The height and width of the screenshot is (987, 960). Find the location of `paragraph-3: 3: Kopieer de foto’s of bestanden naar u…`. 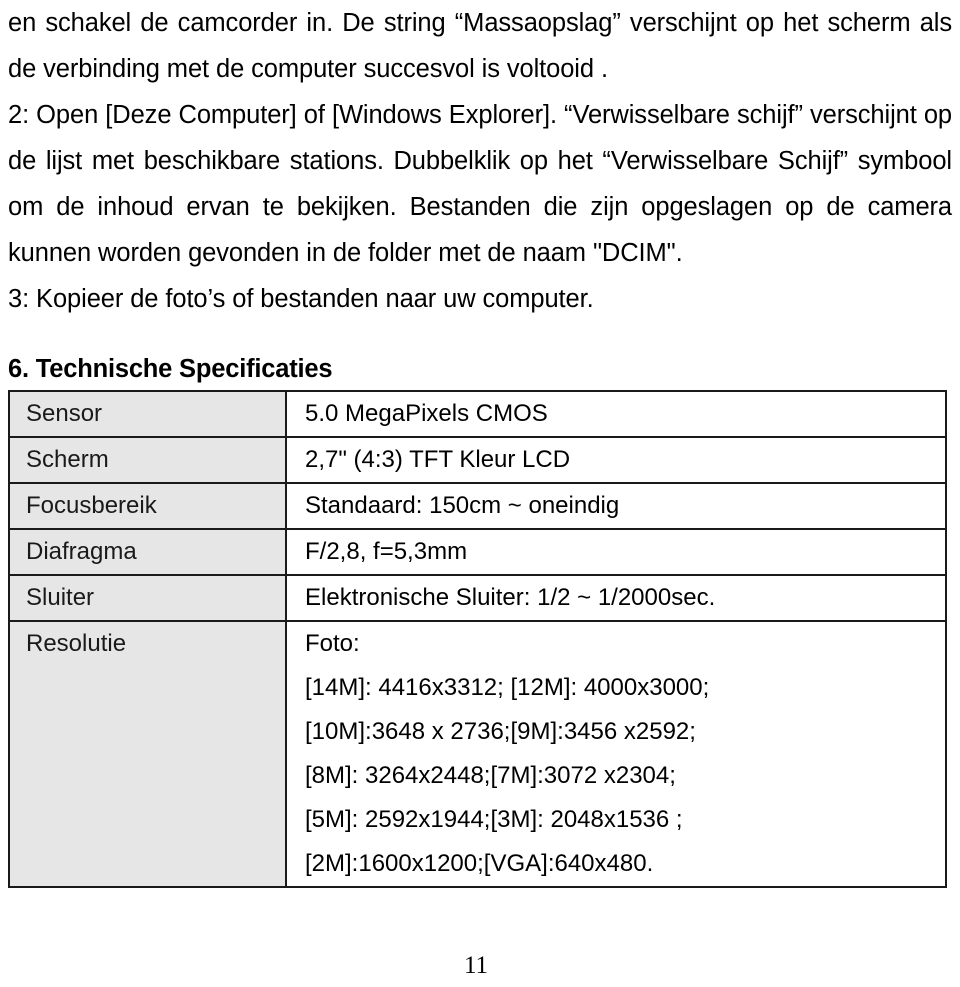

paragraph-3: 3: Kopieer de foto’s of bestanden naar u… is located at coordinates (301, 299).